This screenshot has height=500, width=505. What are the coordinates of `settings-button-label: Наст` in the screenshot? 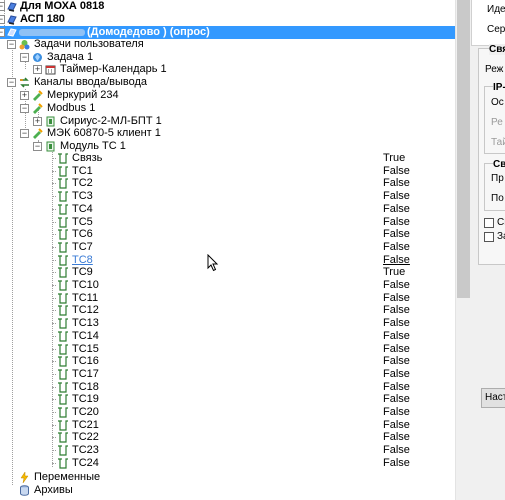 It's located at (495, 397).